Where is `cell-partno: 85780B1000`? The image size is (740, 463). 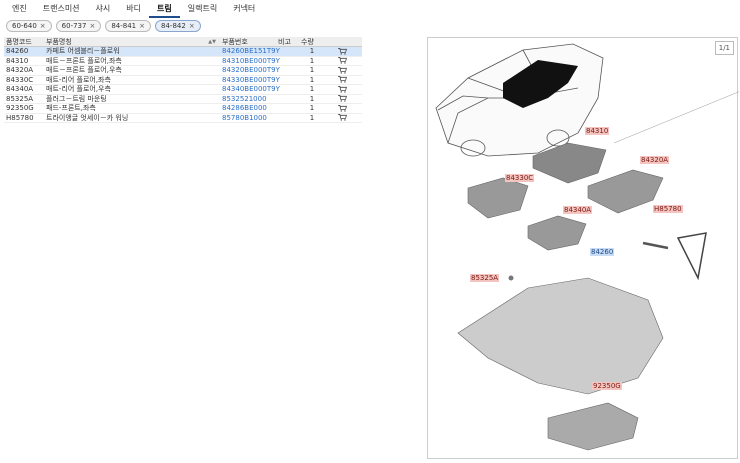 cell-partno: 85780B1000 is located at coordinates (248, 118).